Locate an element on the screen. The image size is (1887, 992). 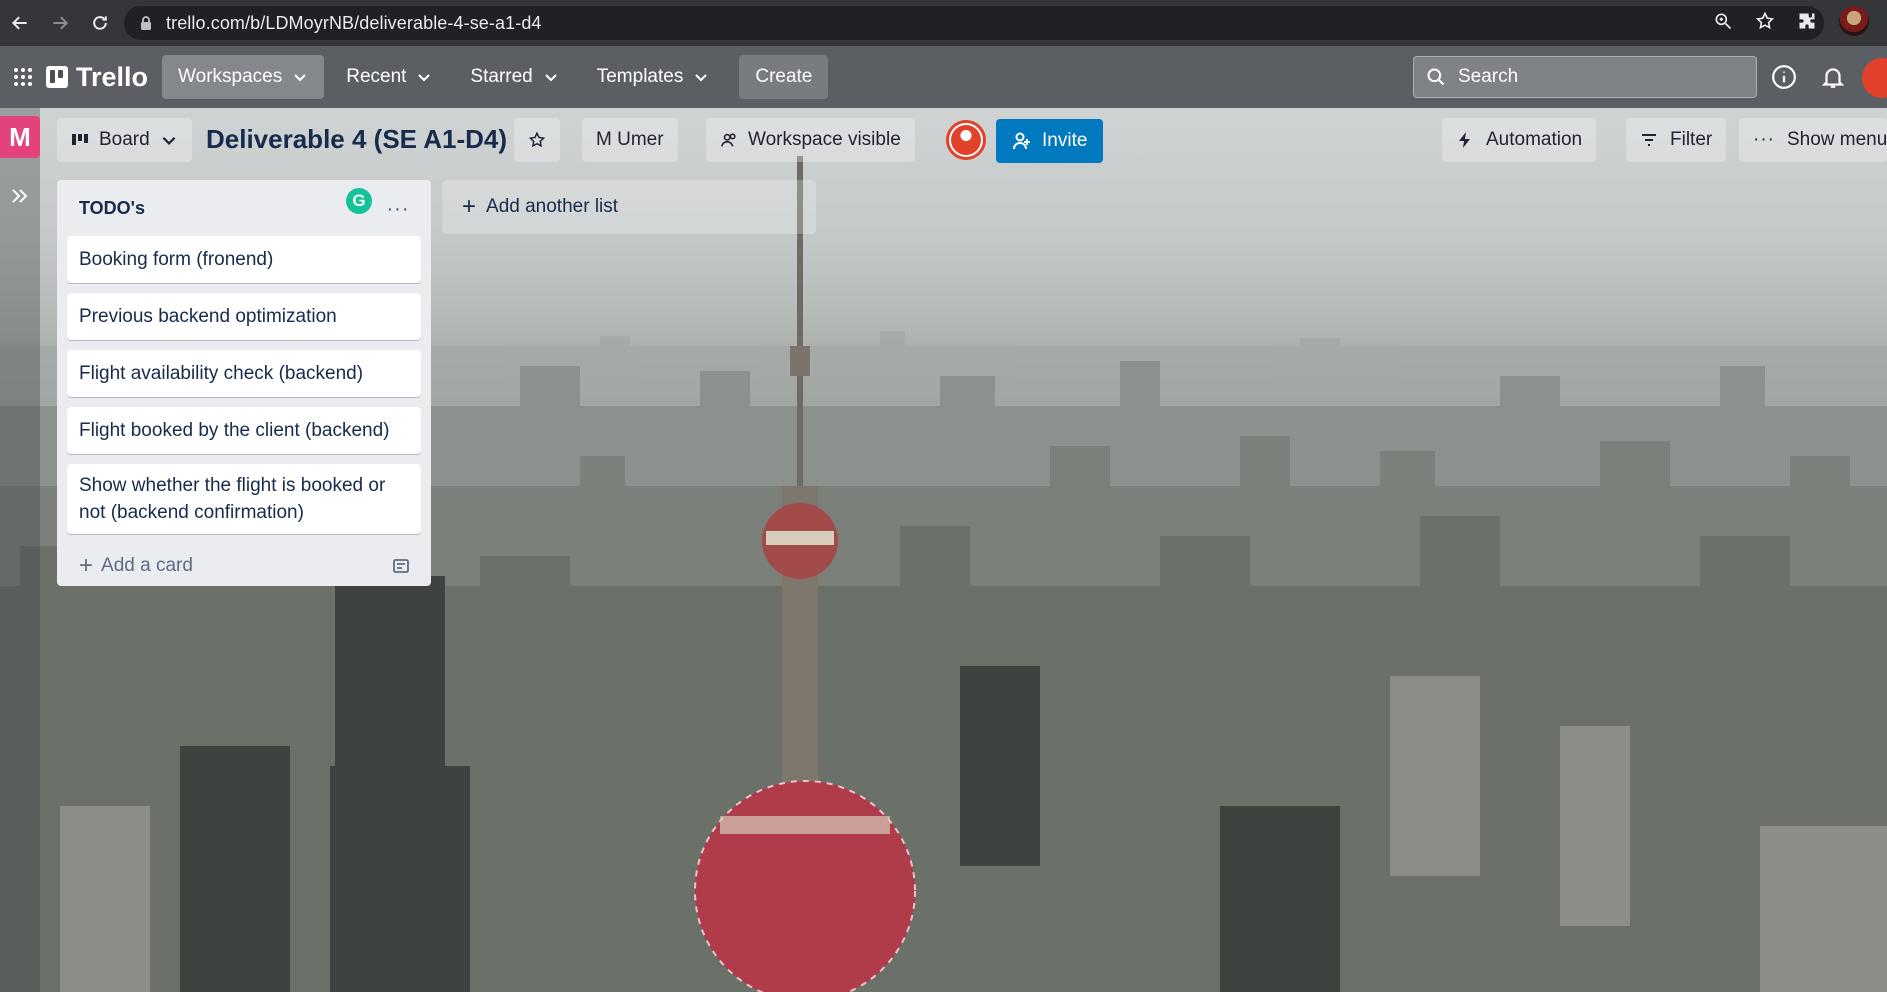
board-view-label: Board is located at coordinates (124, 139).